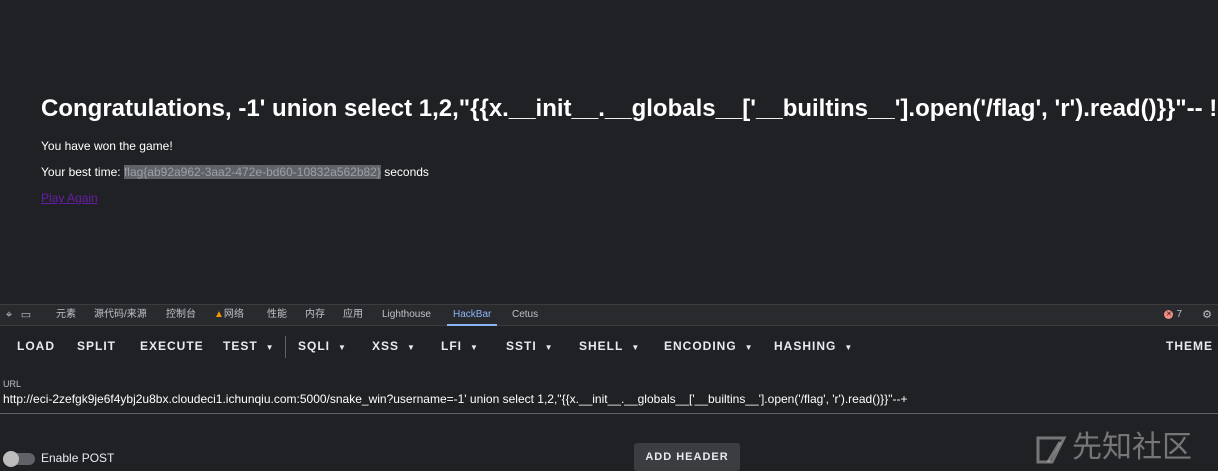 The width and height of the screenshot is (1218, 471). Describe the element at coordinates (181, 315) in the screenshot. I see `tab-console: 控制台` at that location.